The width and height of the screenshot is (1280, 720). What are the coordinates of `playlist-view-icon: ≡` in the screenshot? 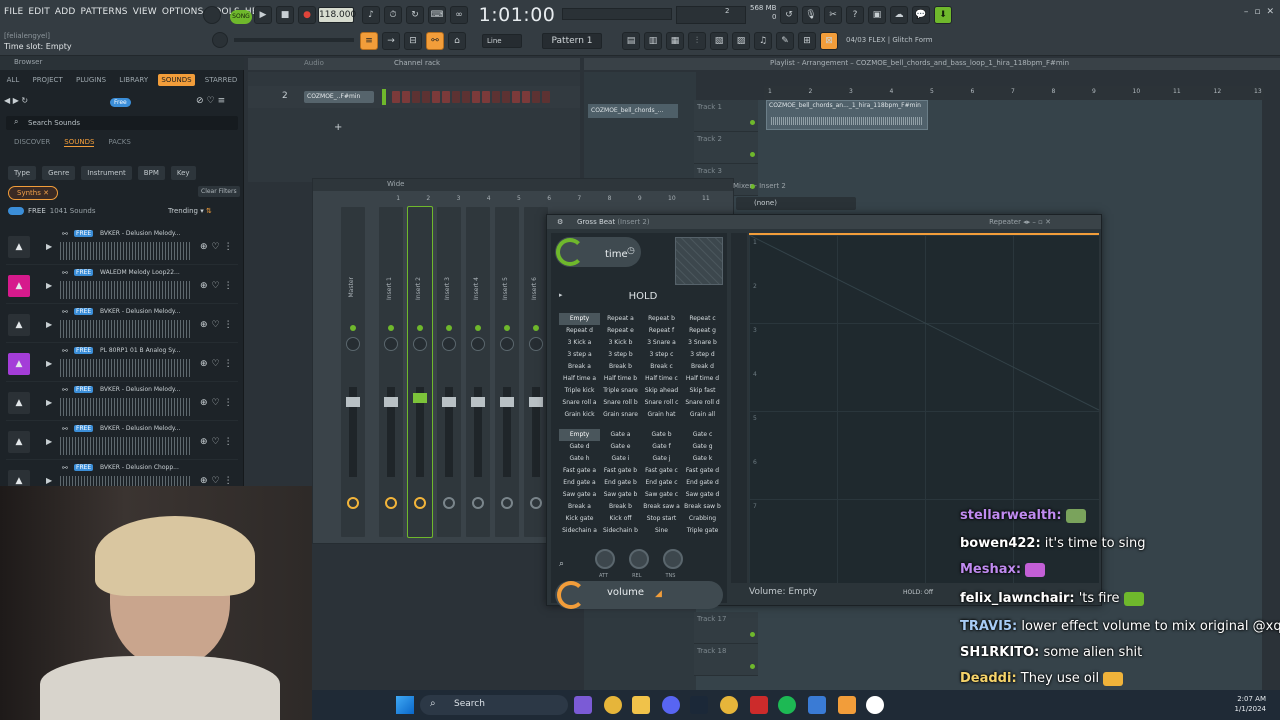 It's located at (369, 41).